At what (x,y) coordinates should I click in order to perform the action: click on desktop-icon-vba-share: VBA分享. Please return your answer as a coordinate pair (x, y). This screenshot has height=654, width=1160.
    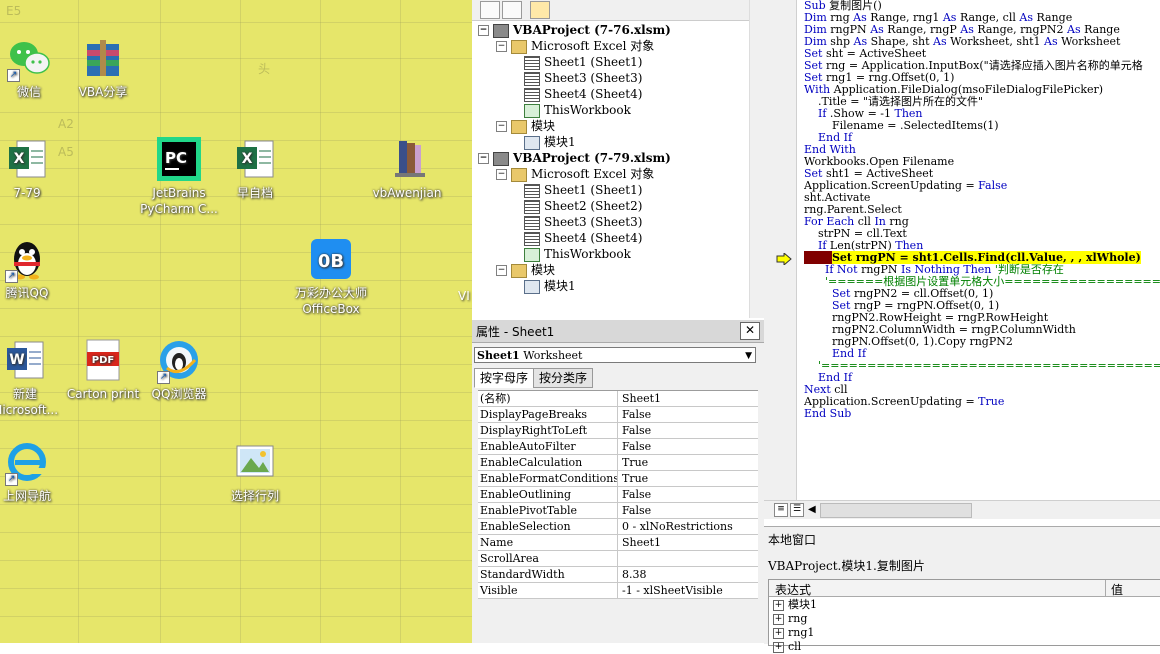
    Looking at the image, I should click on (103, 68).